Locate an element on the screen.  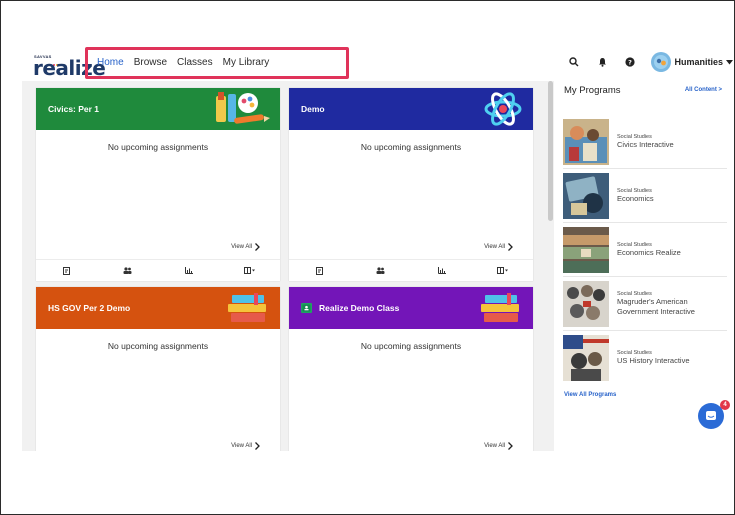
header-actions: ? Humanities is located at coordinates (650, 62).